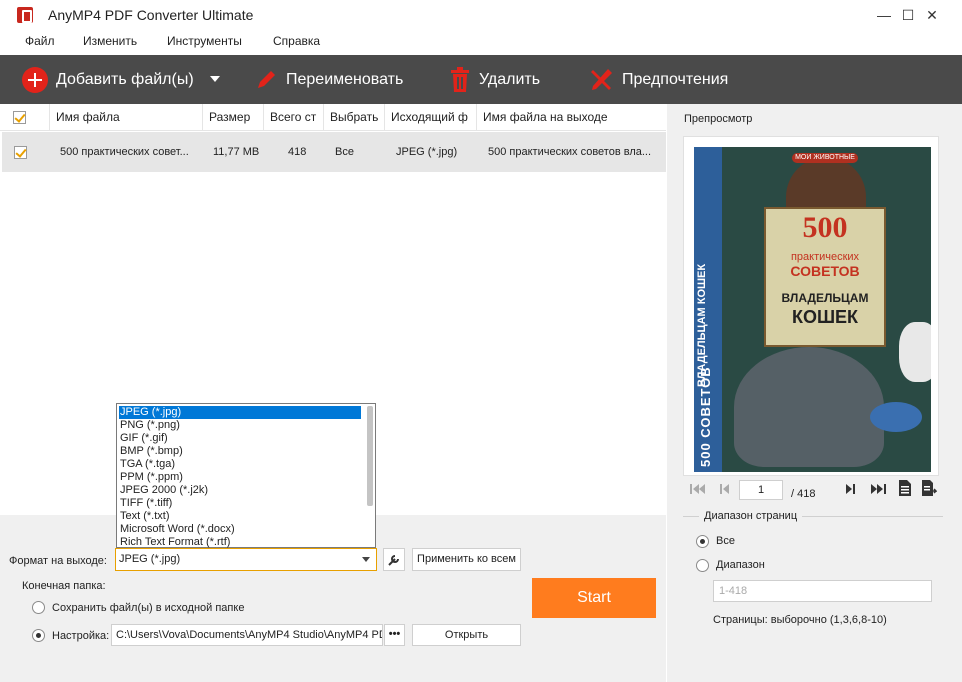  Describe the element at coordinates (725, 541) in the screenshot. I see `all-pages-label: Все` at that location.